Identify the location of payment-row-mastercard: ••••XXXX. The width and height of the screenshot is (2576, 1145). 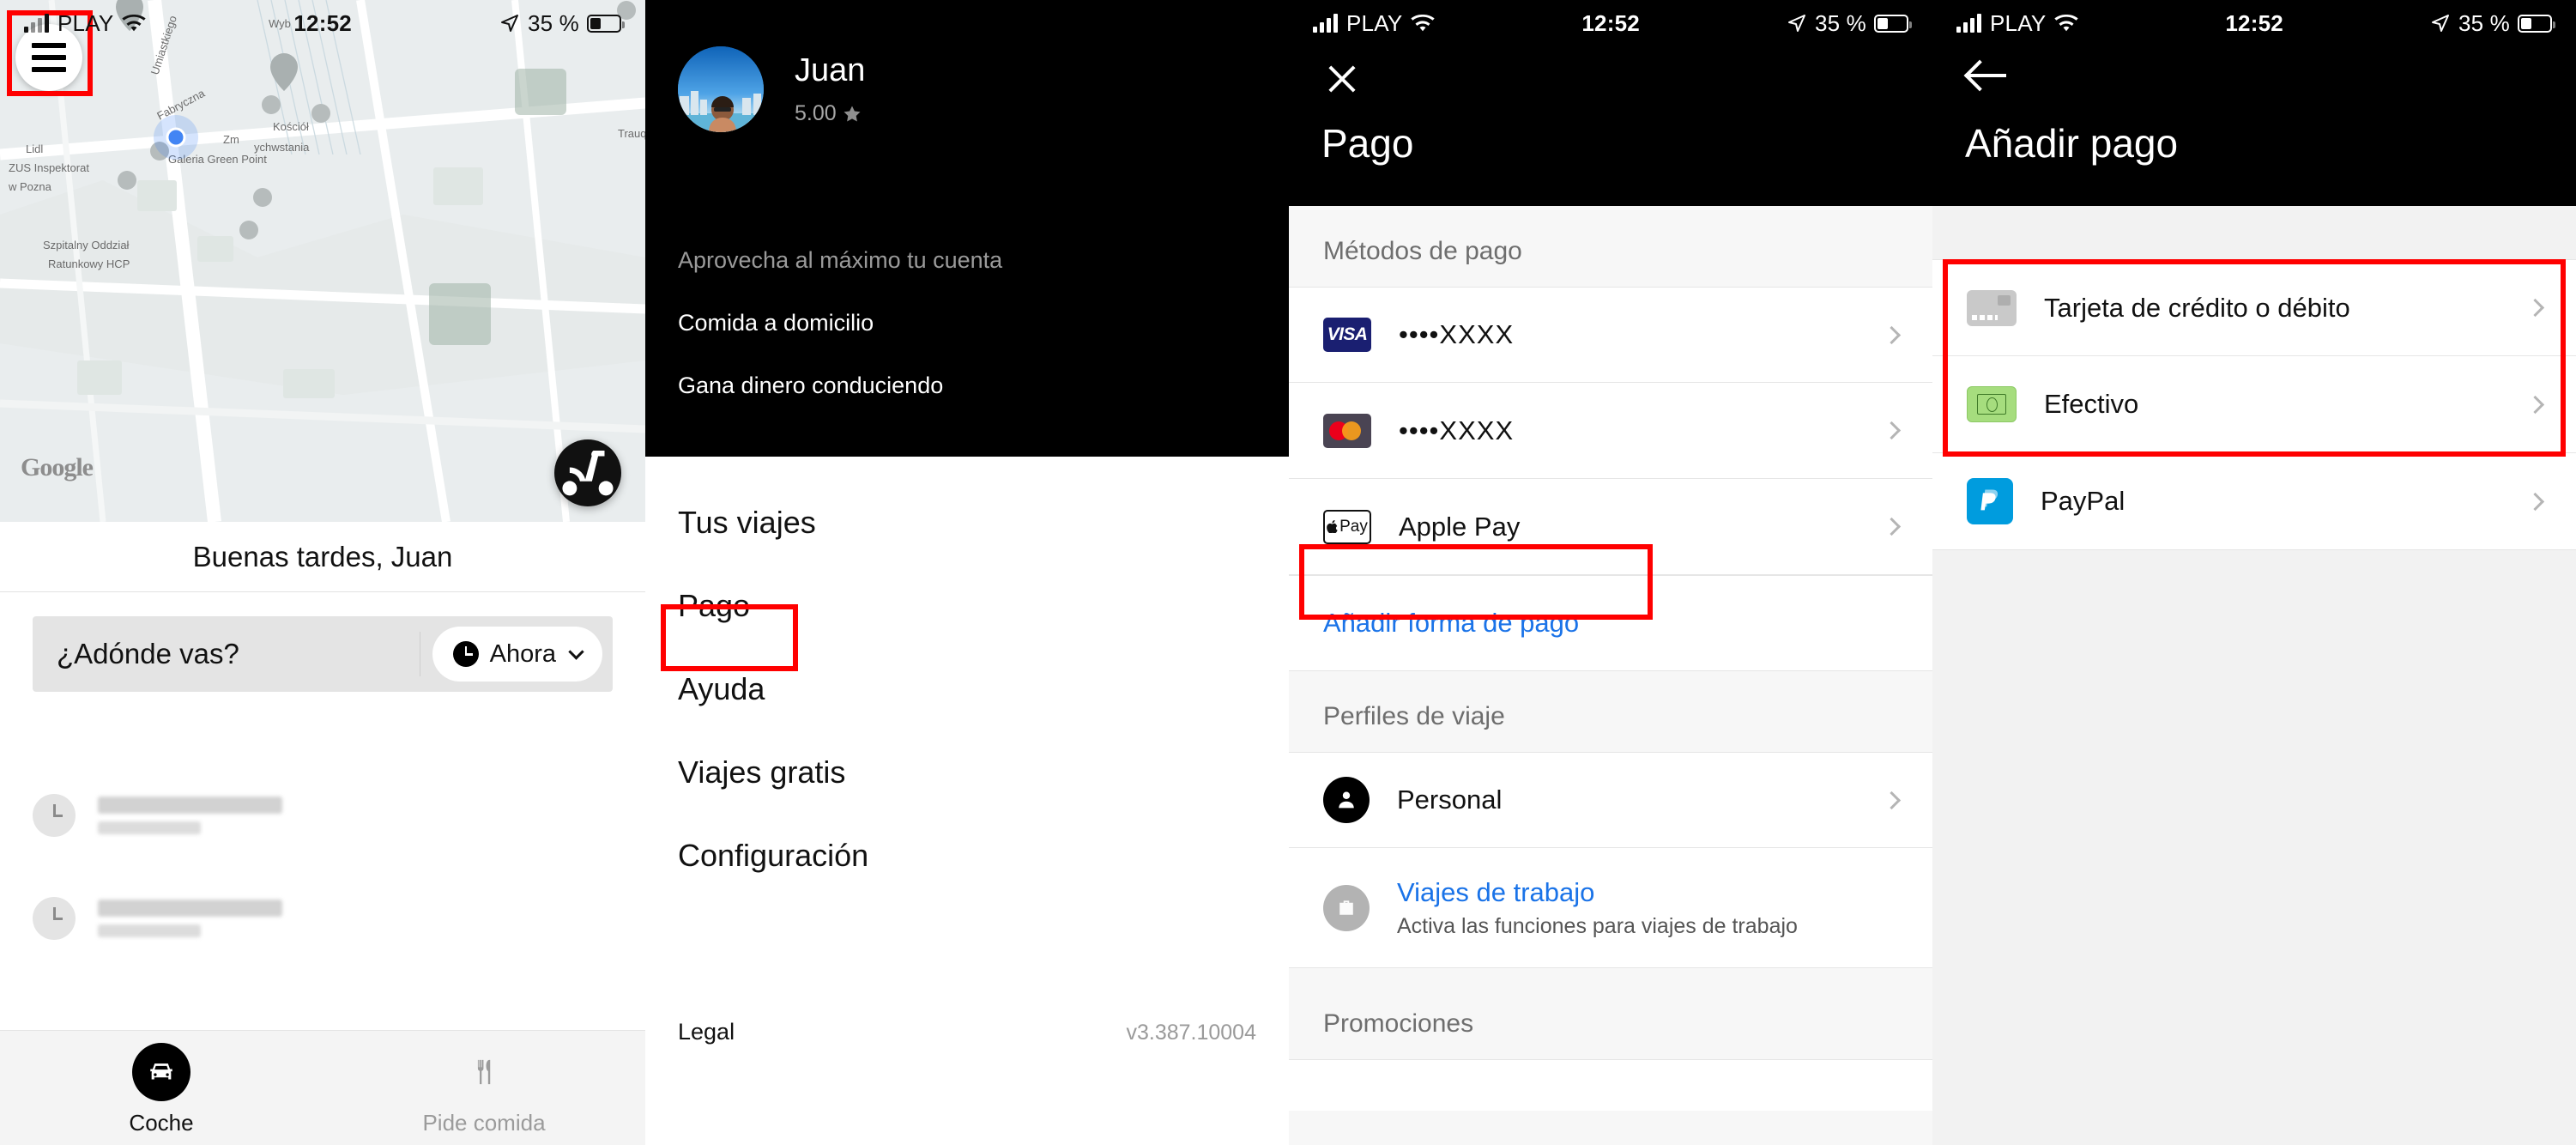
(1610, 431).